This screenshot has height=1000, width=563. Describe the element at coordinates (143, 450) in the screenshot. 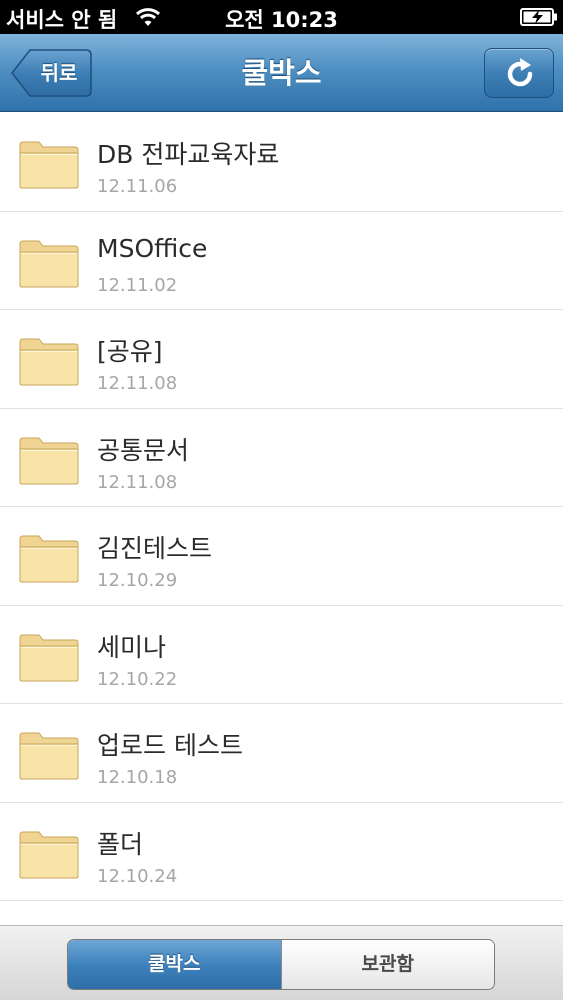

I see `file-name: 공통문서` at that location.